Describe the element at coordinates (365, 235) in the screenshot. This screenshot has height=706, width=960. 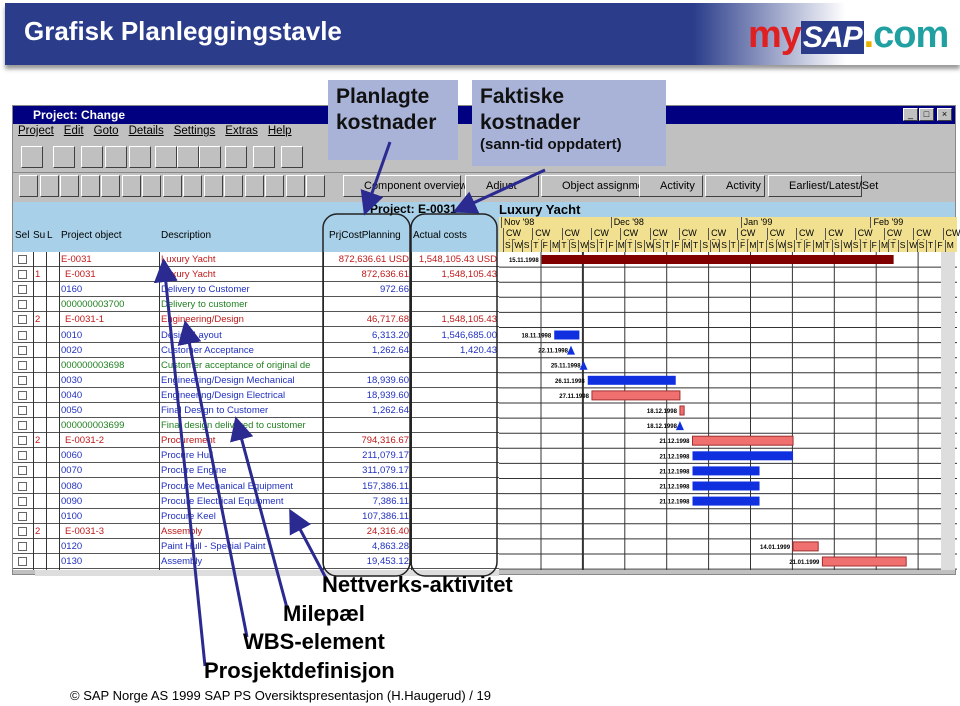
I see `column-header-5: PrjCostPlanning` at that location.